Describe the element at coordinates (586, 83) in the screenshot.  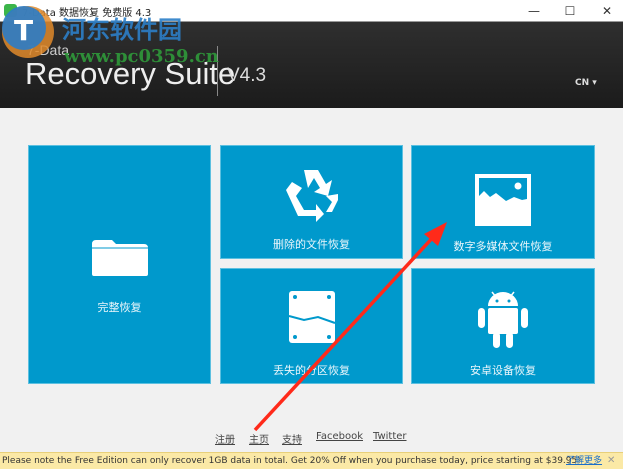
I see `language-dropdown: CN ▾` at that location.